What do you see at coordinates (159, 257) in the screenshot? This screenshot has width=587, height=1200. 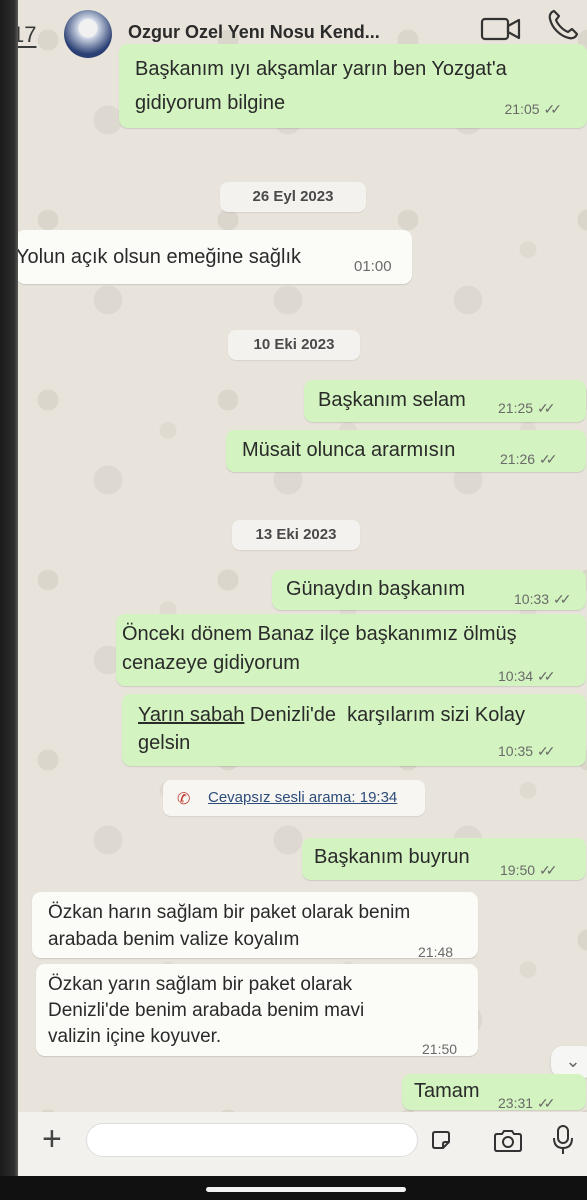 I see `message-text: Yolun açık olsun emeğine sağlık` at bounding box center [159, 257].